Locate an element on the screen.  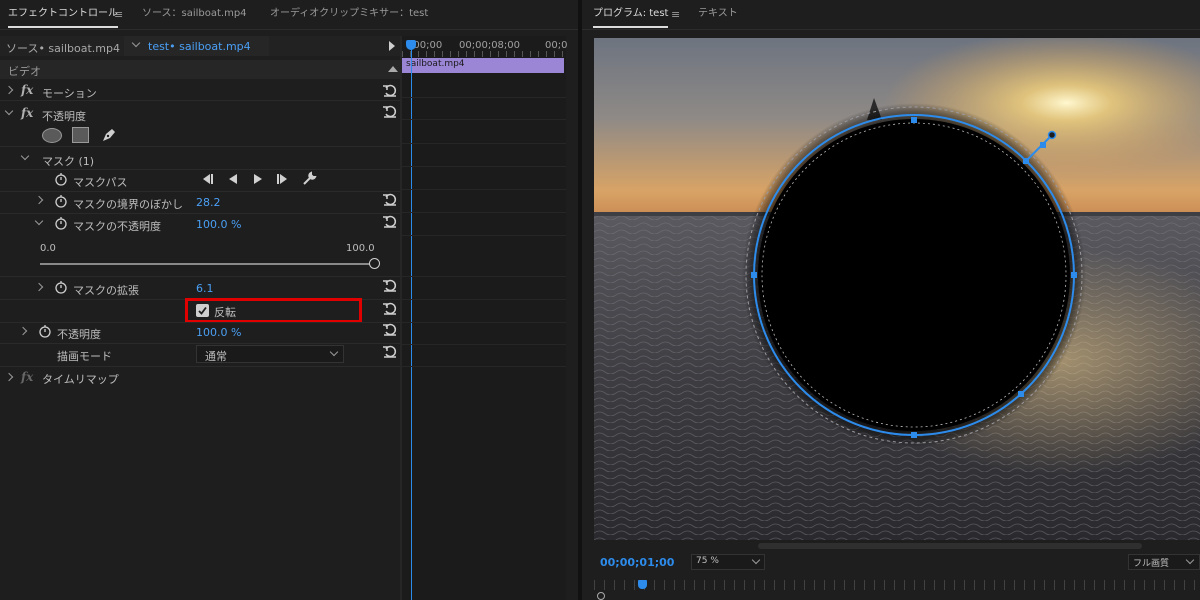
quality-dropdown: フル画質 is located at coordinates (1164, 562).